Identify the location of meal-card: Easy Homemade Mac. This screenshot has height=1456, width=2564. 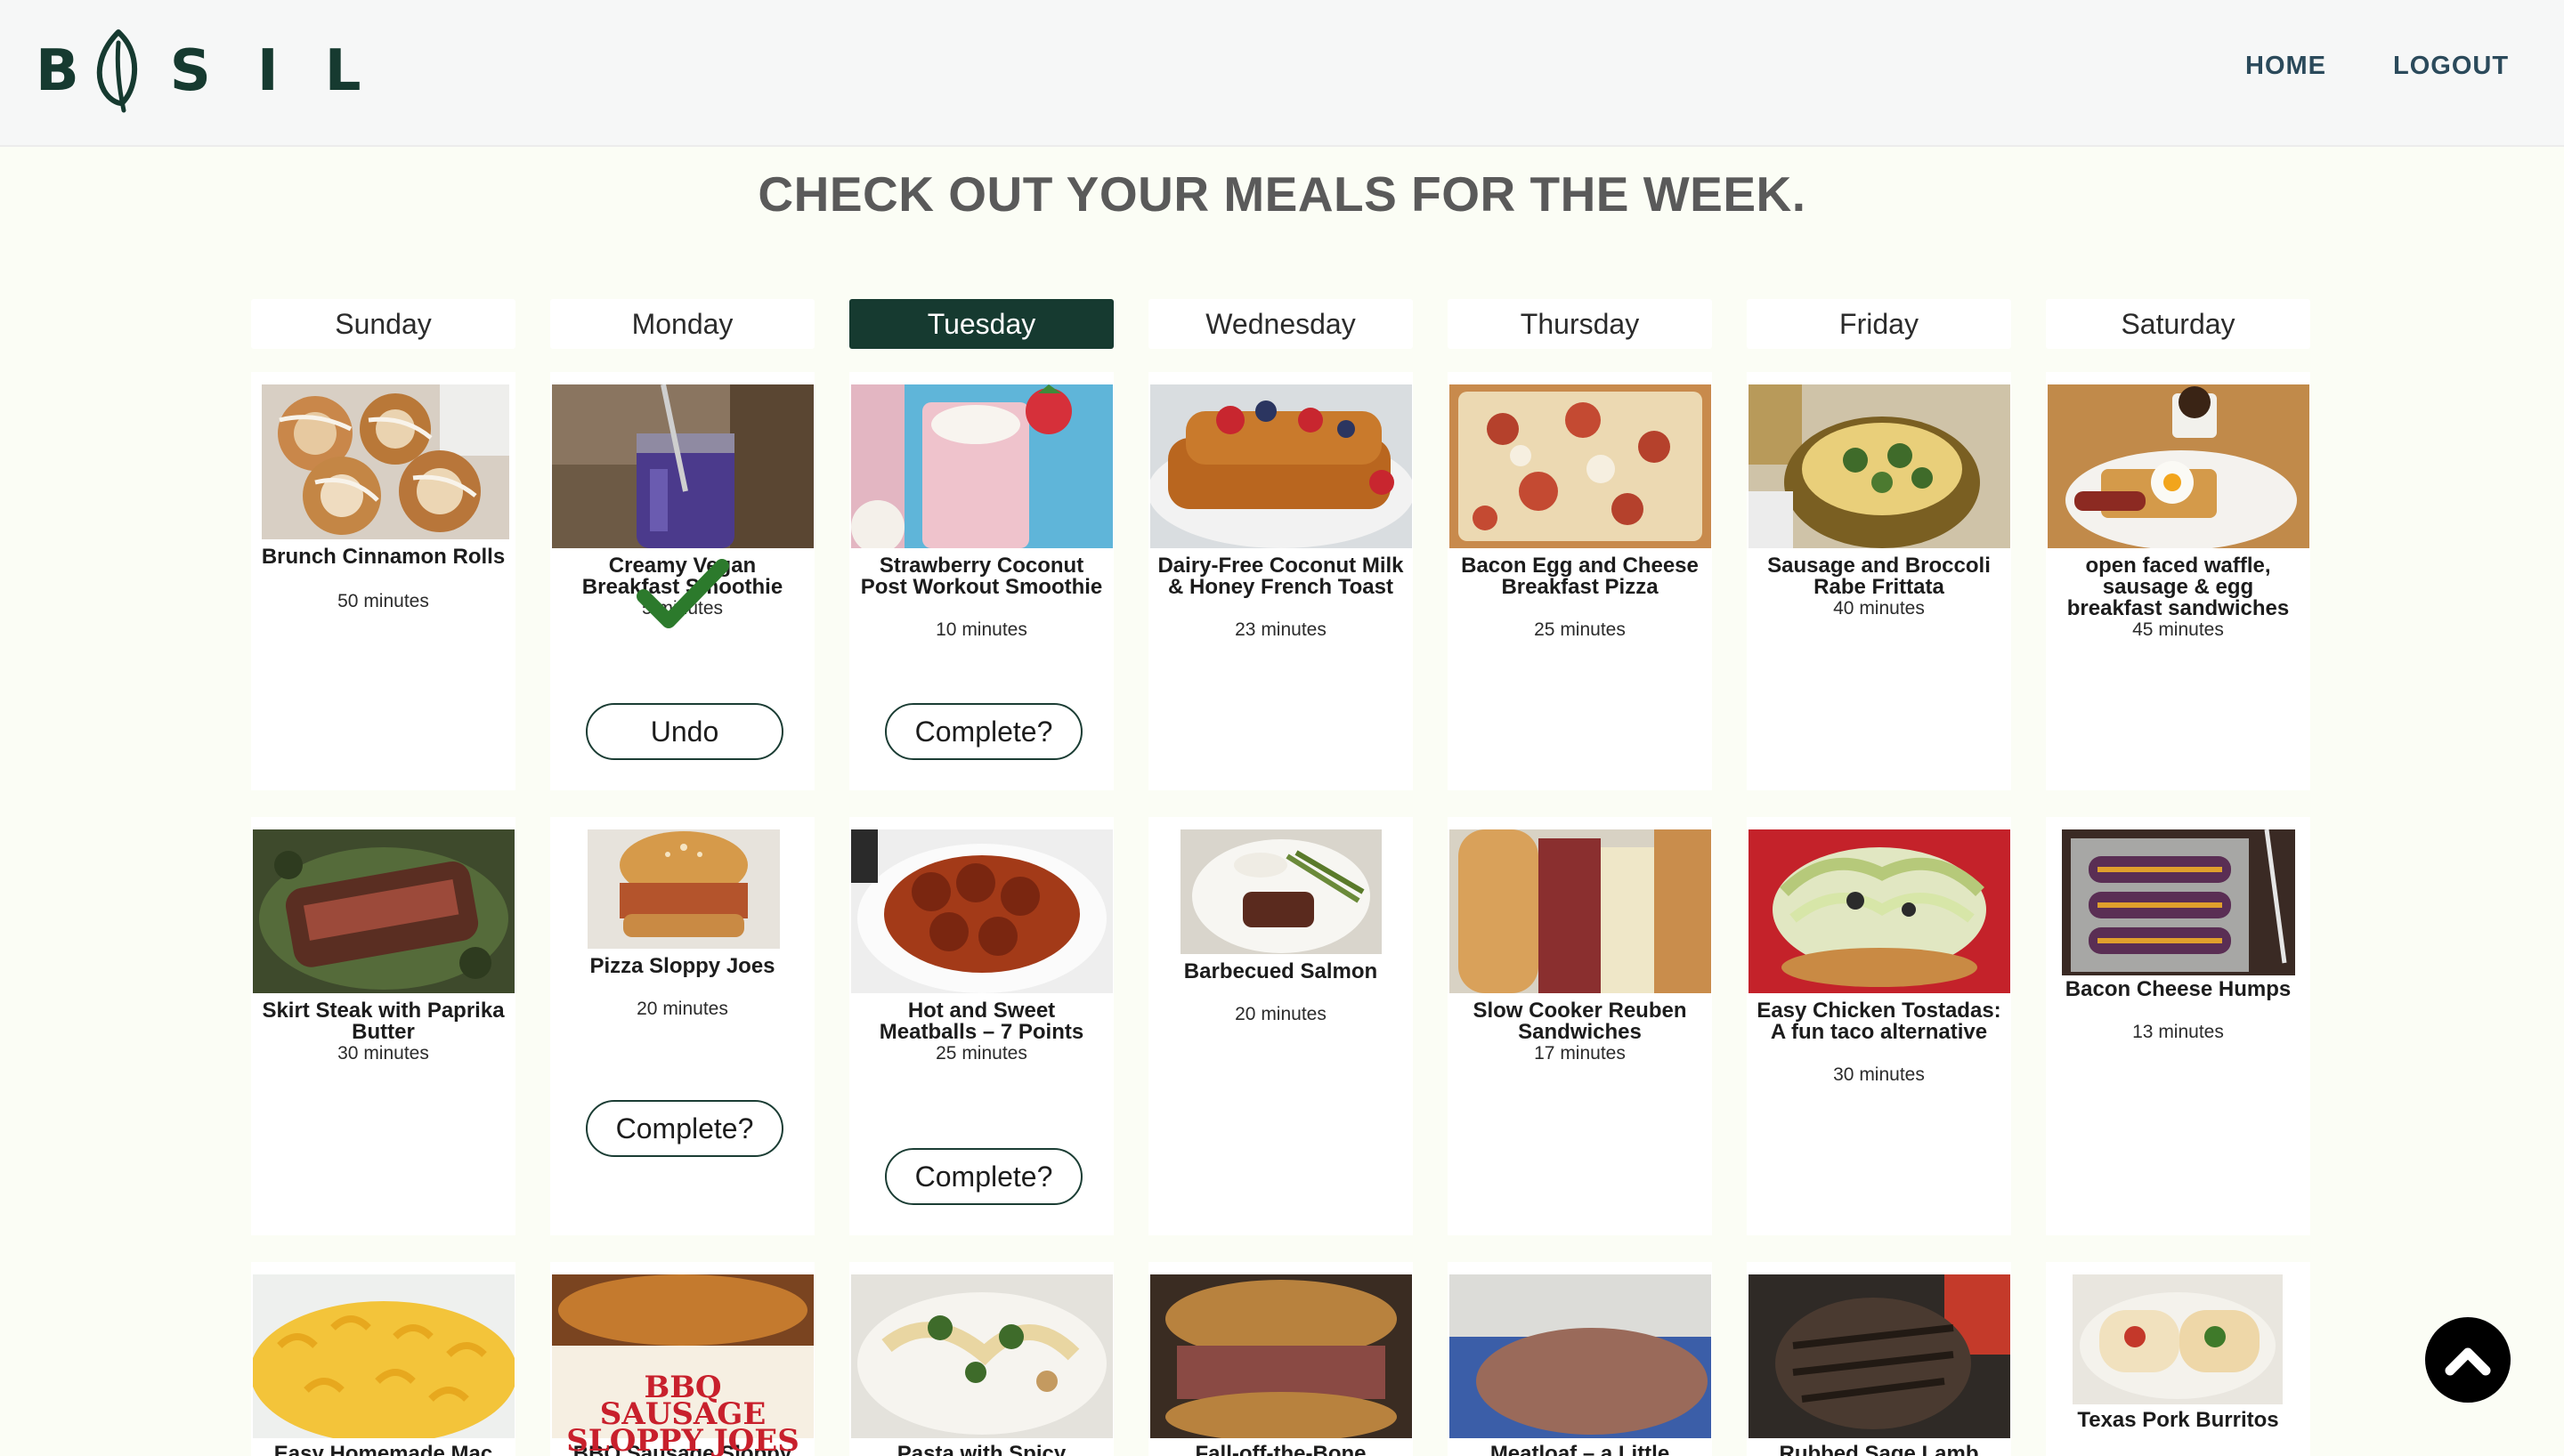
(383, 1359).